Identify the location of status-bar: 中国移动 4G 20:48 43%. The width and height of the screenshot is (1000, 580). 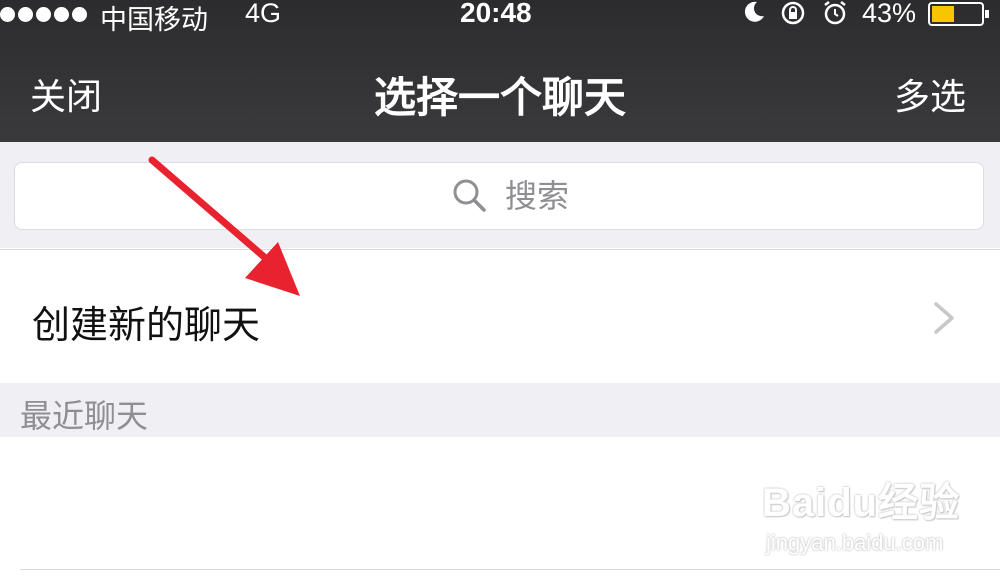
(500, 17).